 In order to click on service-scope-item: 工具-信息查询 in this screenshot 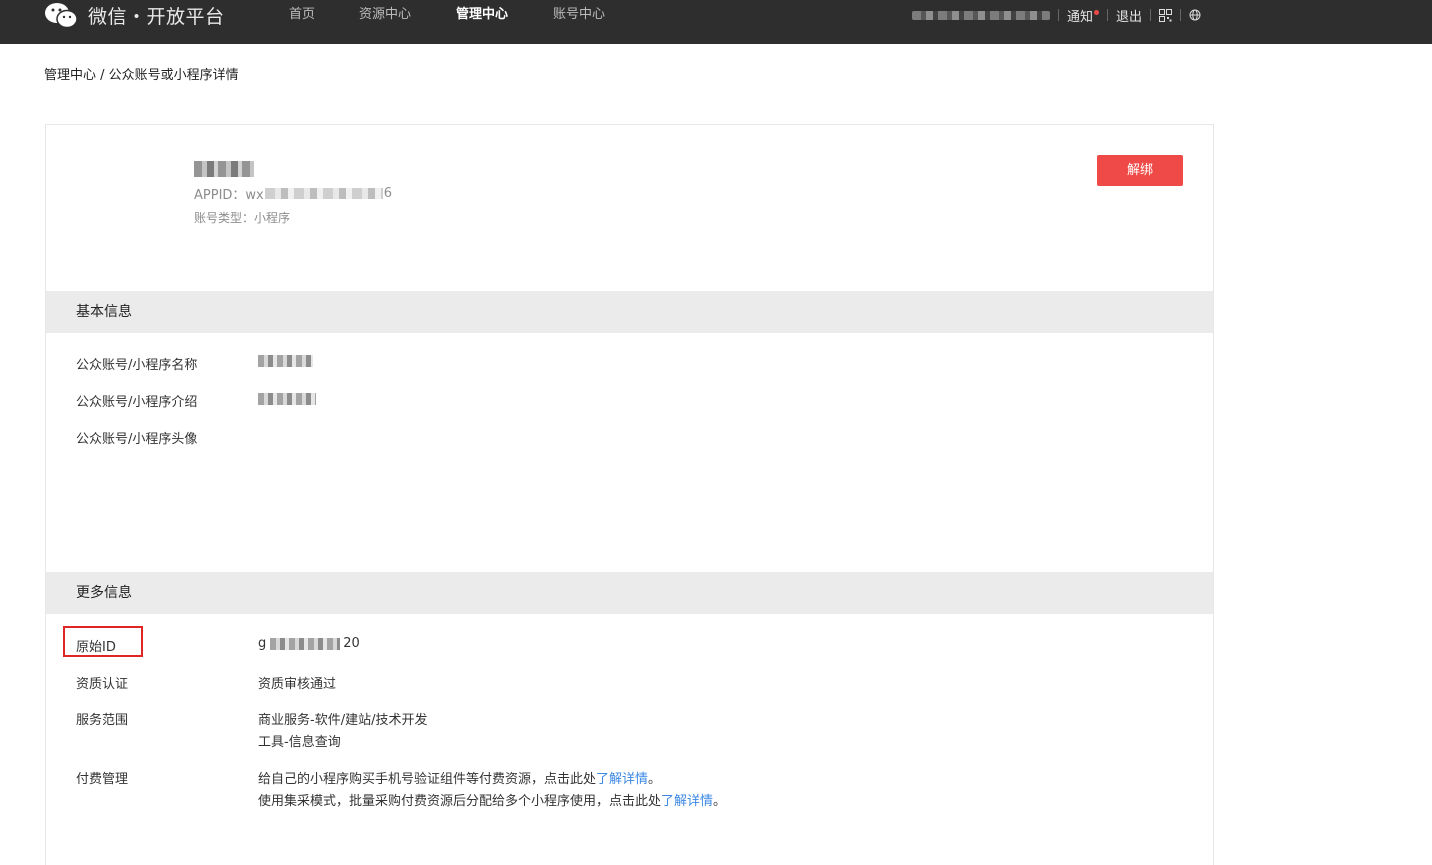, I will do `click(299, 742)`.